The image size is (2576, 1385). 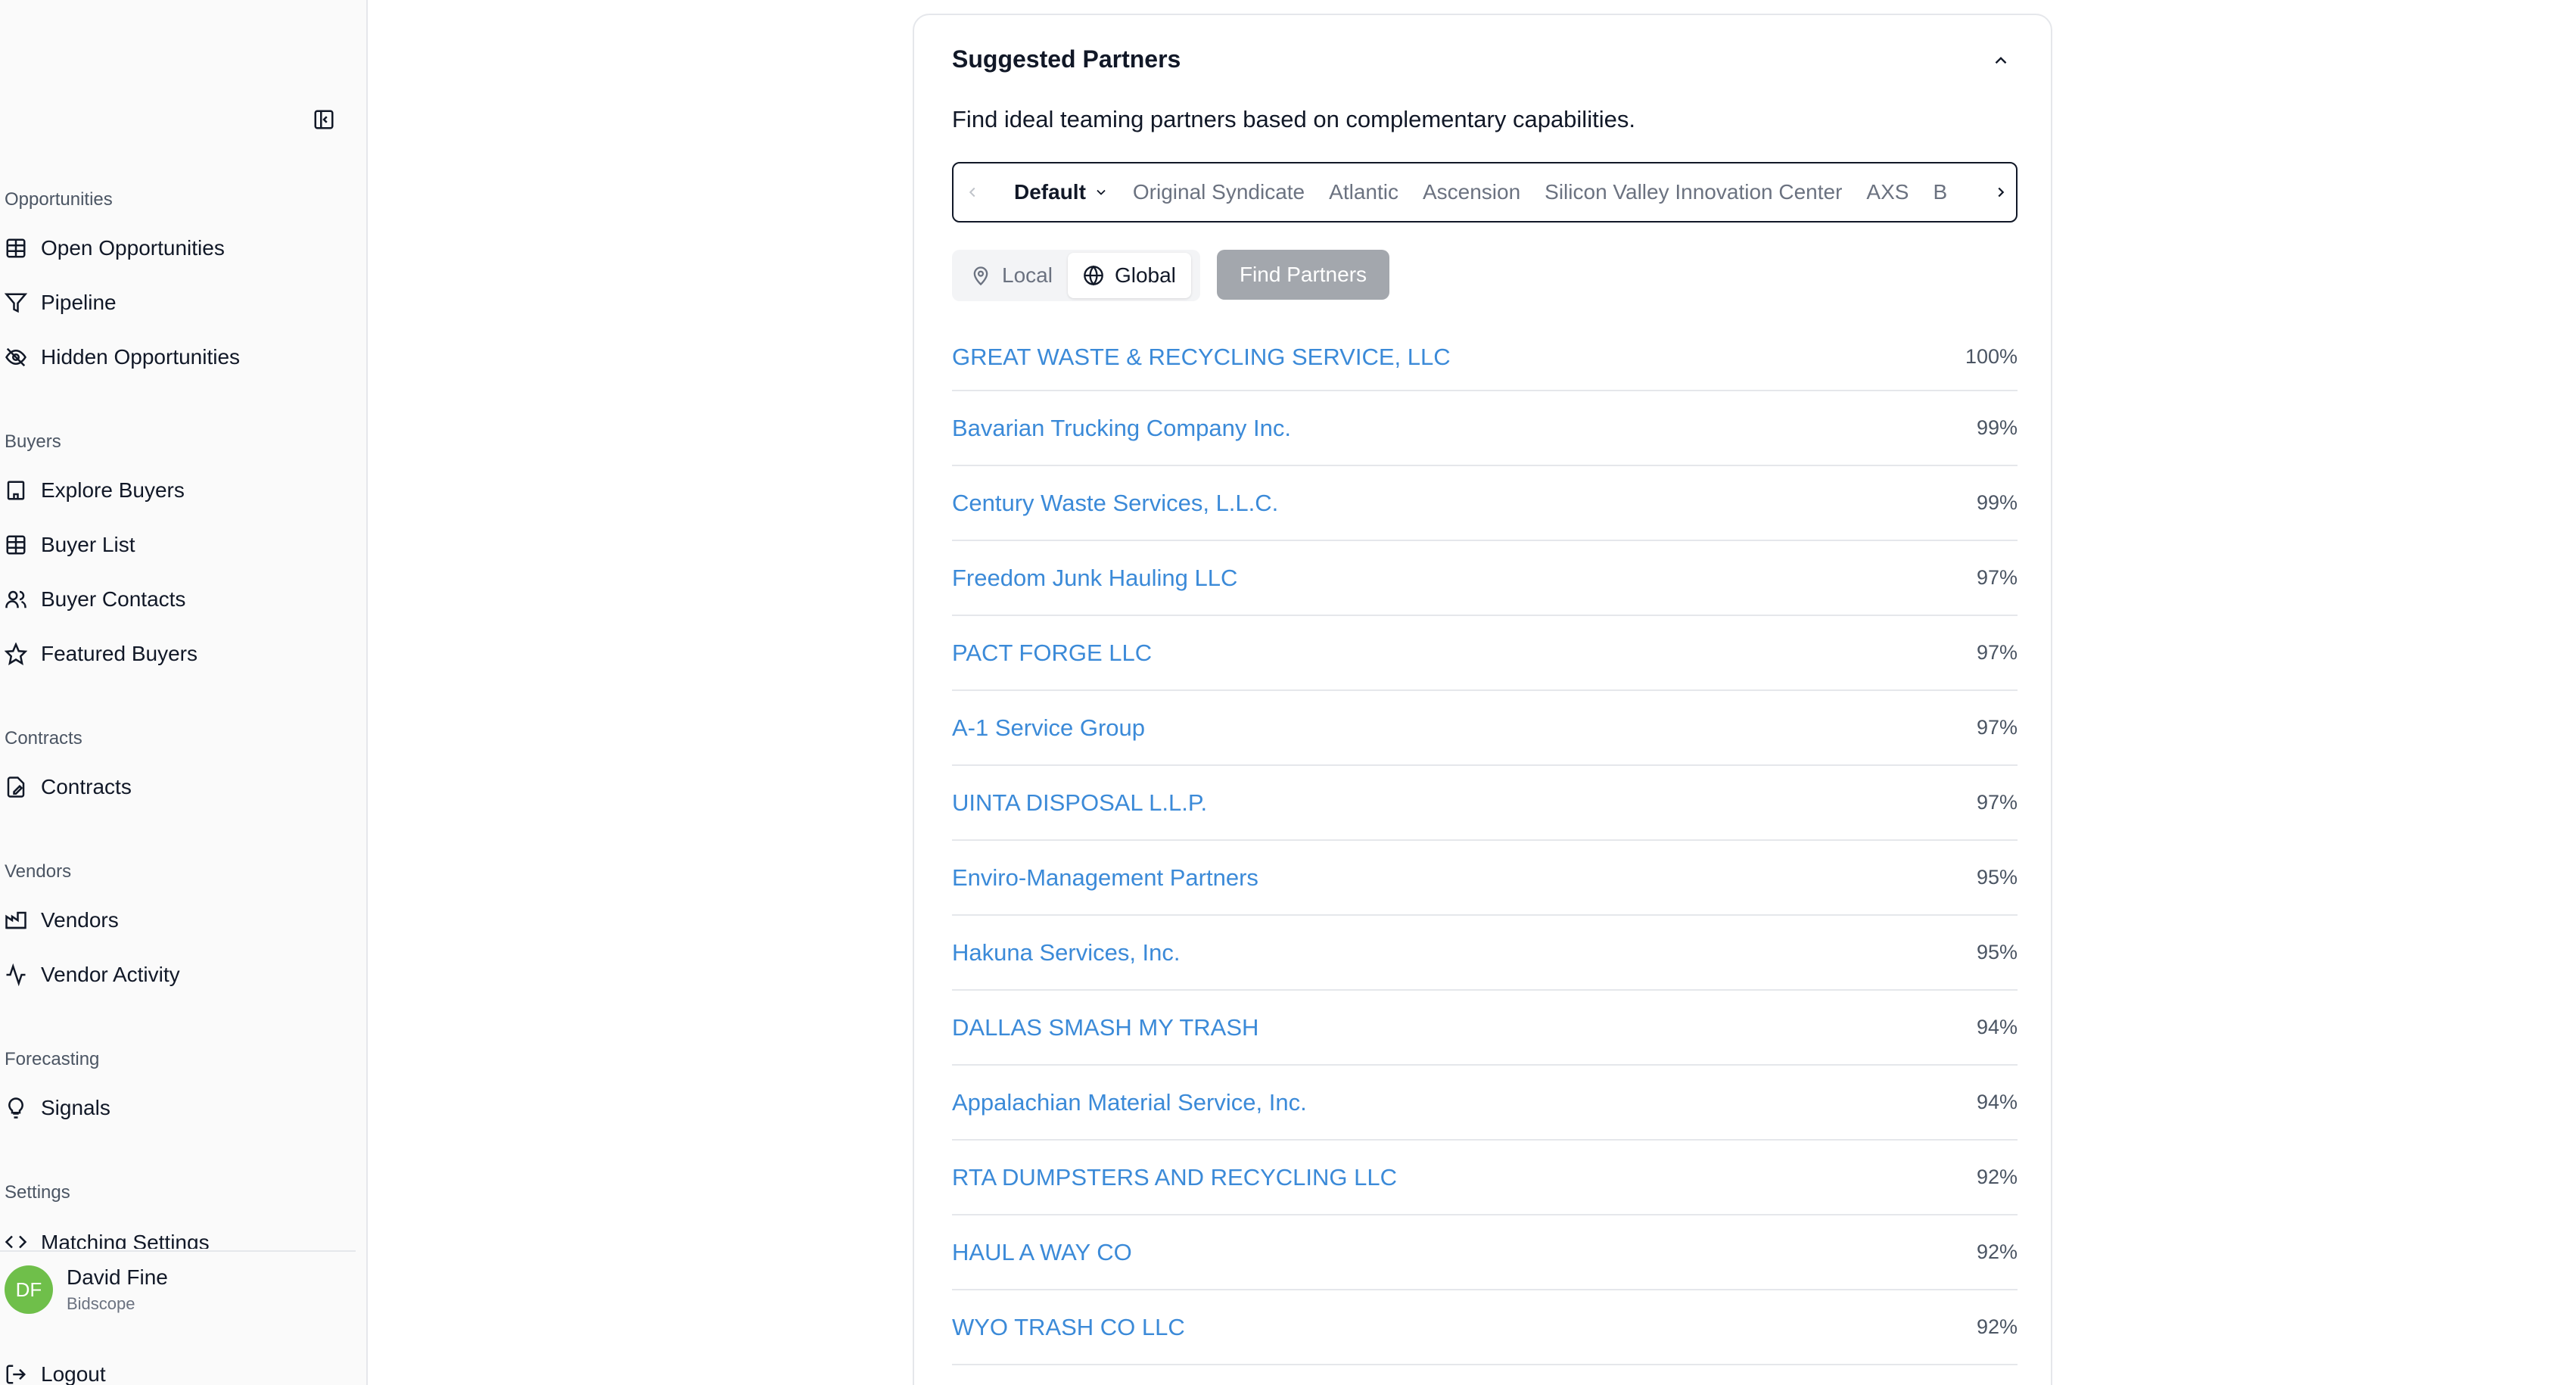 I want to click on sidebar-item-hidden-opportunities: Hidden Opportunities, so click(x=179, y=357).